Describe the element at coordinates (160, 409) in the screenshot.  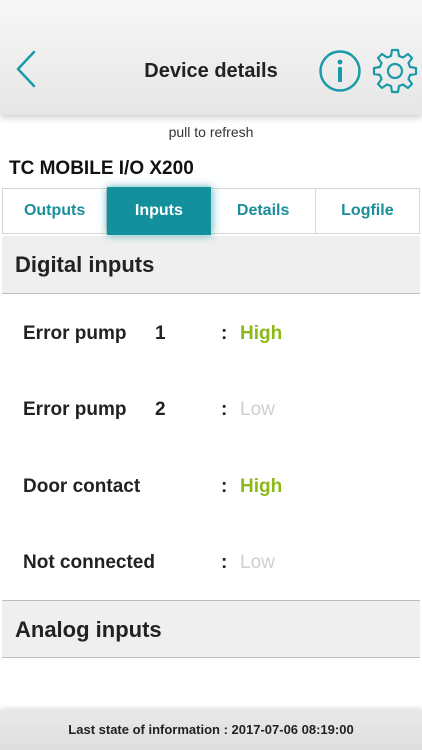
I see `input-number: 2` at that location.